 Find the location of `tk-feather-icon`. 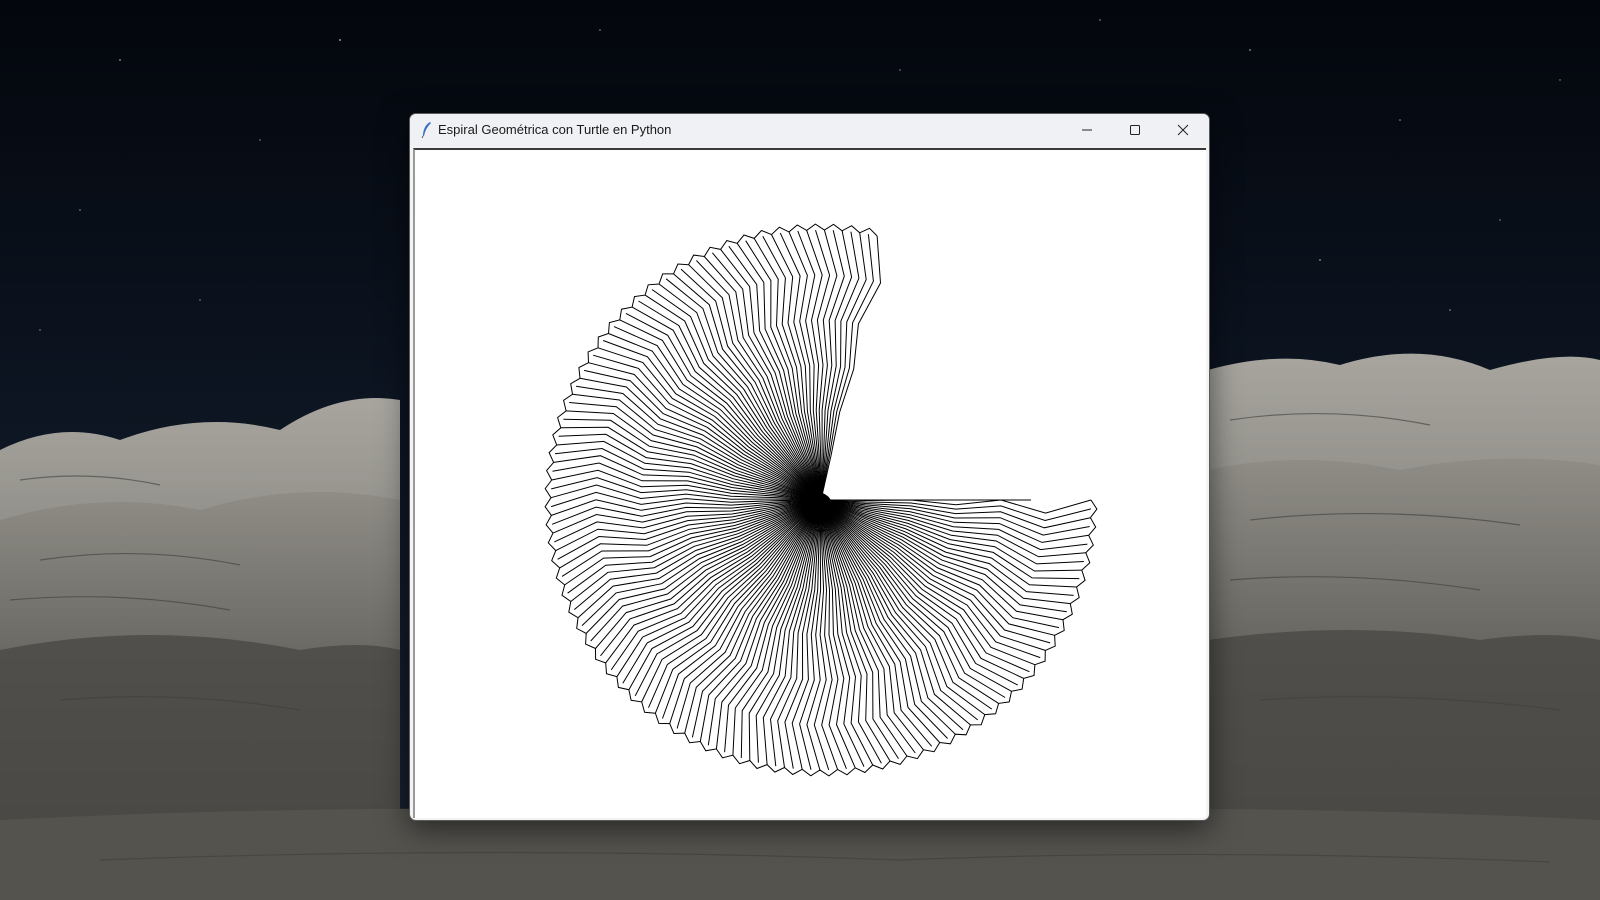

tk-feather-icon is located at coordinates (426, 130).